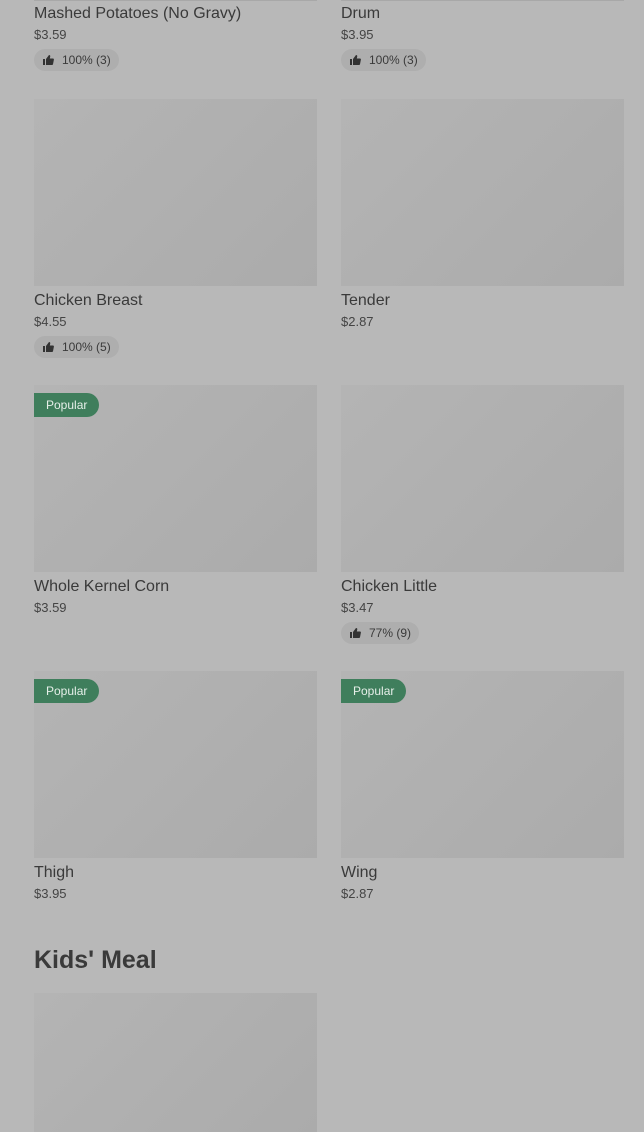 Image resolution: width=644 pixels, height=1132 pixels. I want to click on menu-item-tender: Tender $2.87, so click(482, 214).